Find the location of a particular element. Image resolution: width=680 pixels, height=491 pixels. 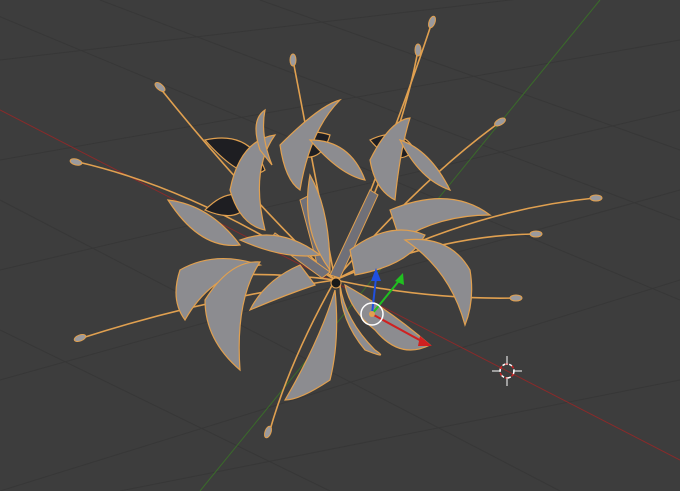

object-origin-icon is located at coordinates (372, 314).